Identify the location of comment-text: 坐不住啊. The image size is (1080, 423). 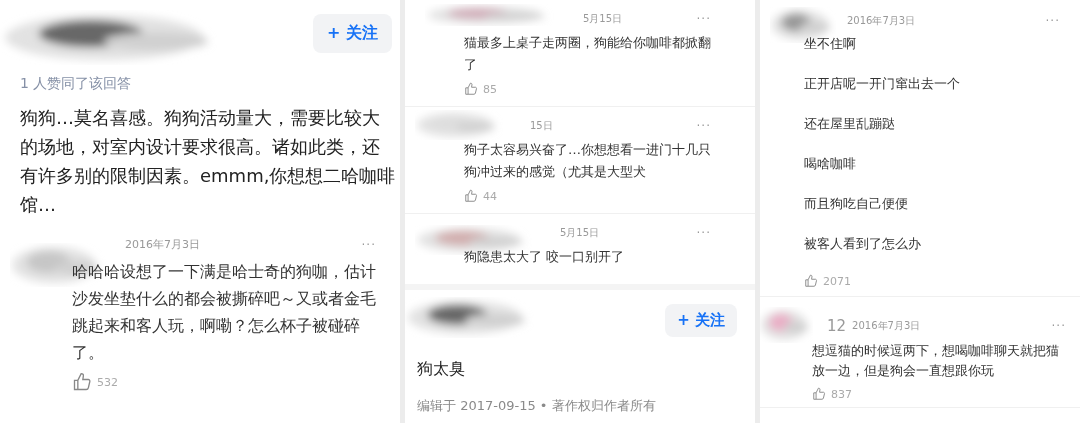
(830, 44).